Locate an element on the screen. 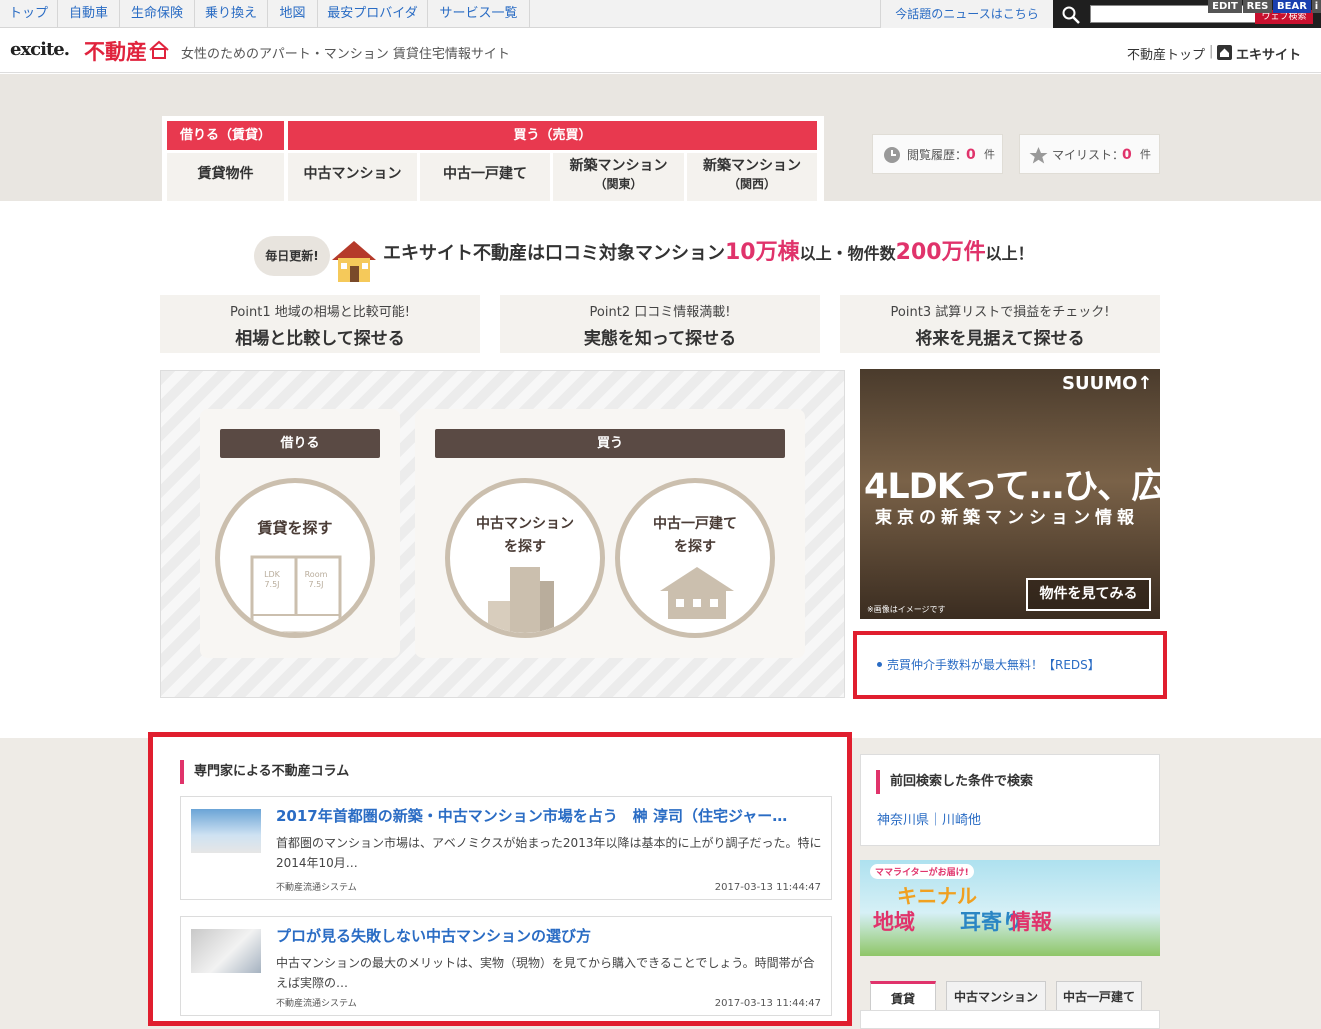 This screenshot has width=1321, height=1029. trending-news-link: 今話題のニュースはこちら is located at coordinates (966, 14).